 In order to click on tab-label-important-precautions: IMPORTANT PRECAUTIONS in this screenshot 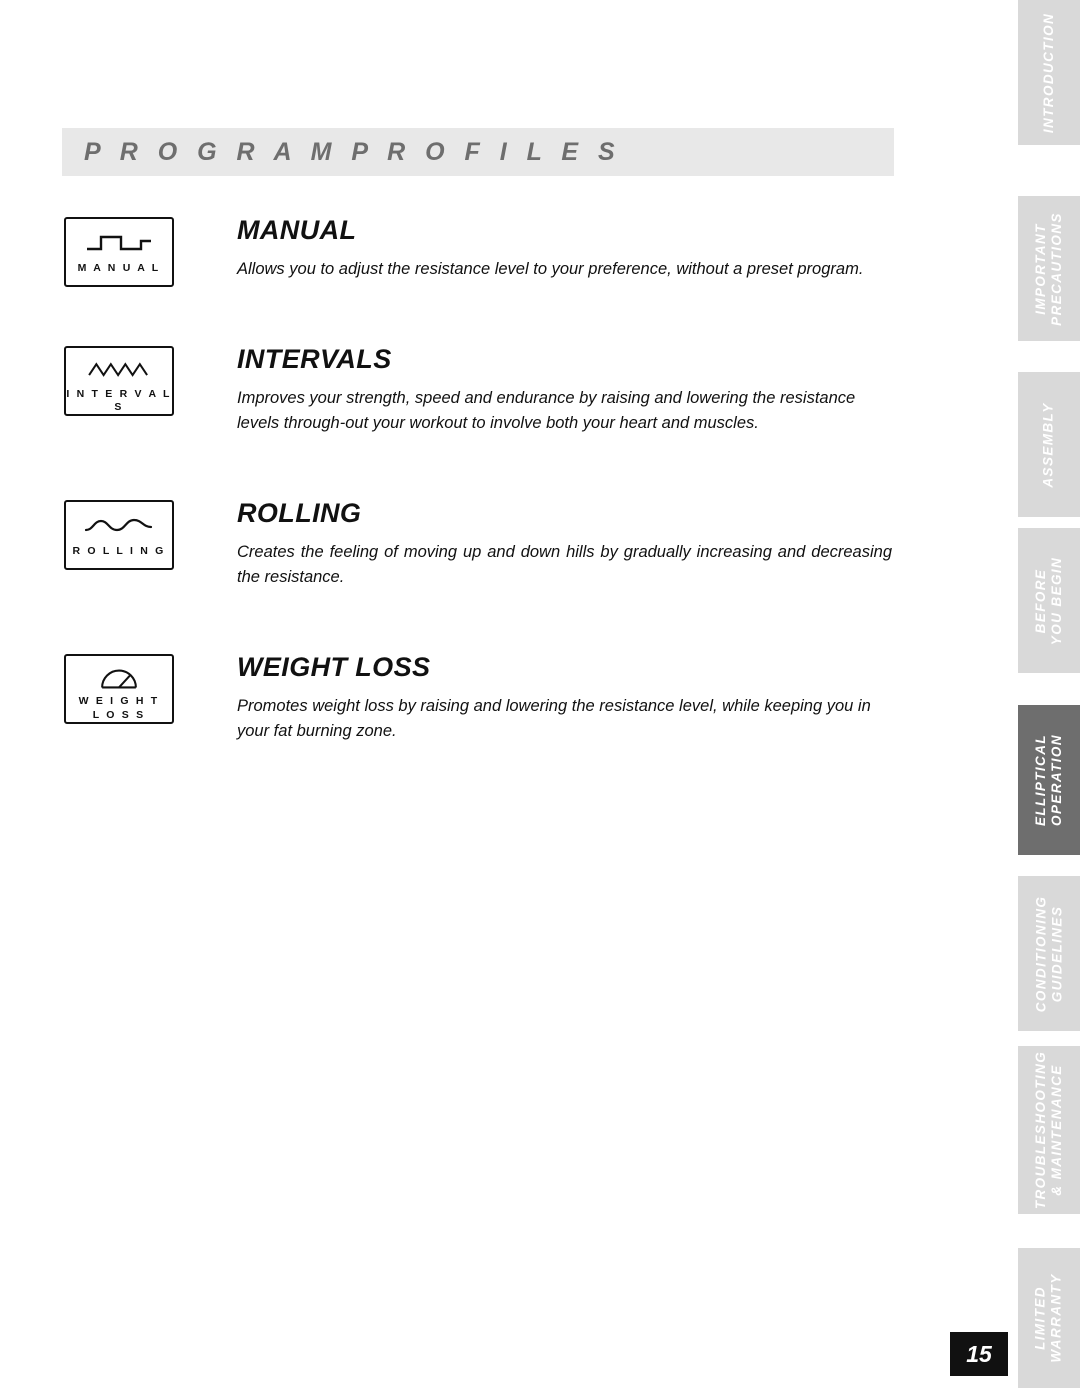, I will do `click(1049, 269)`.